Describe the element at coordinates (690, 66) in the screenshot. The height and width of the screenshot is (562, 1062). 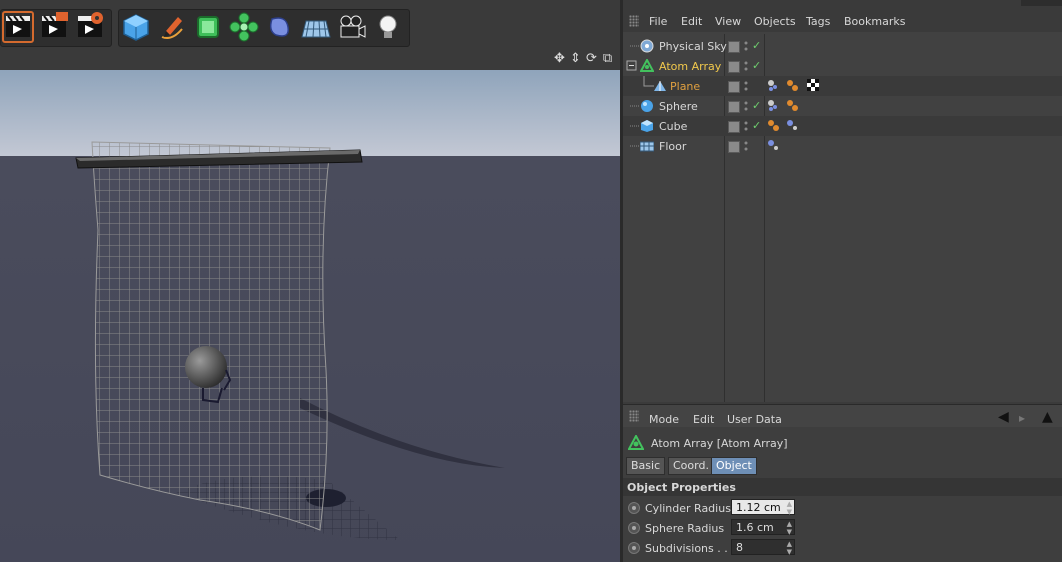
I see `object-name: Atom Array` at that location.